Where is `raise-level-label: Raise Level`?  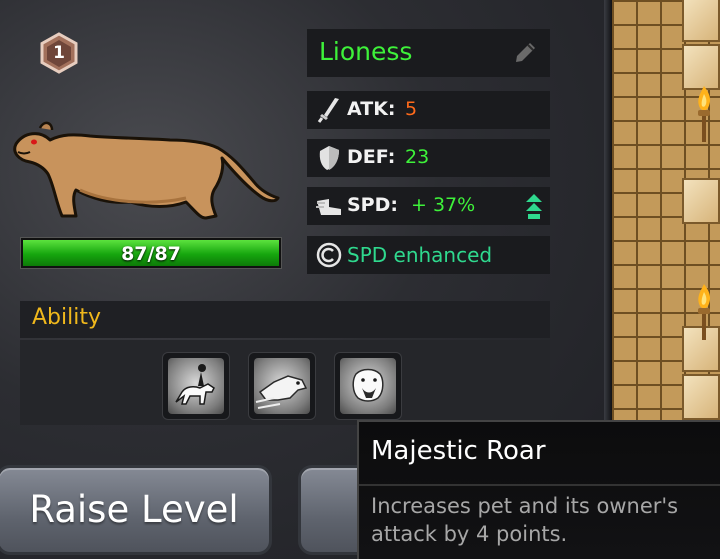 raise-level-label: Raise Level is located at coordinates (134, 509).